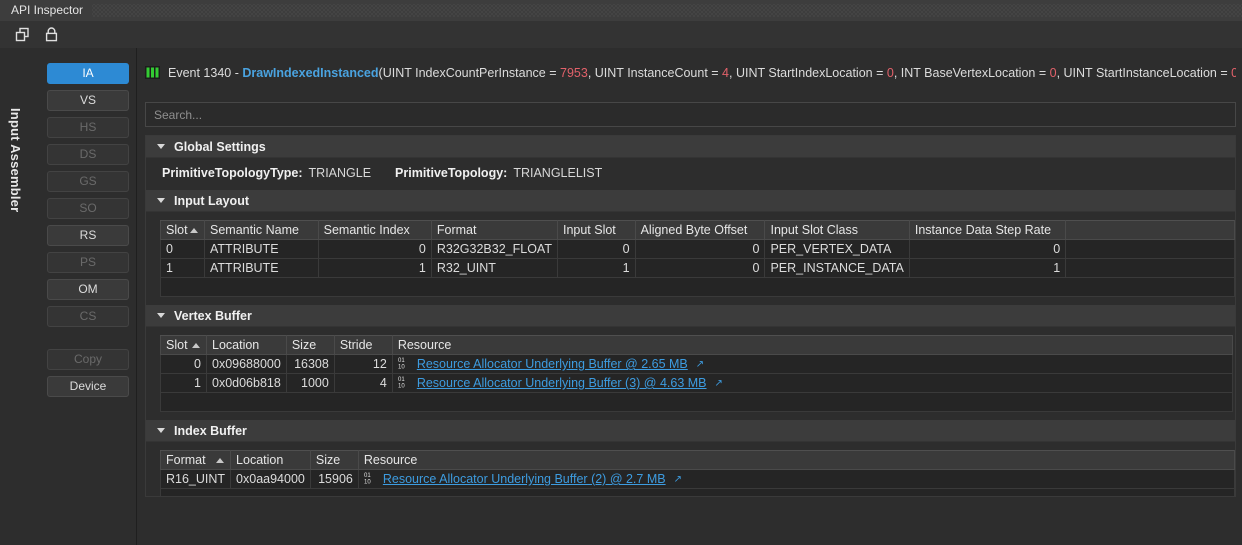  What do you see at coordinates (1150, 230) in the screenshot?
I see `column-header-filler` at bounding box center [1150, 230].